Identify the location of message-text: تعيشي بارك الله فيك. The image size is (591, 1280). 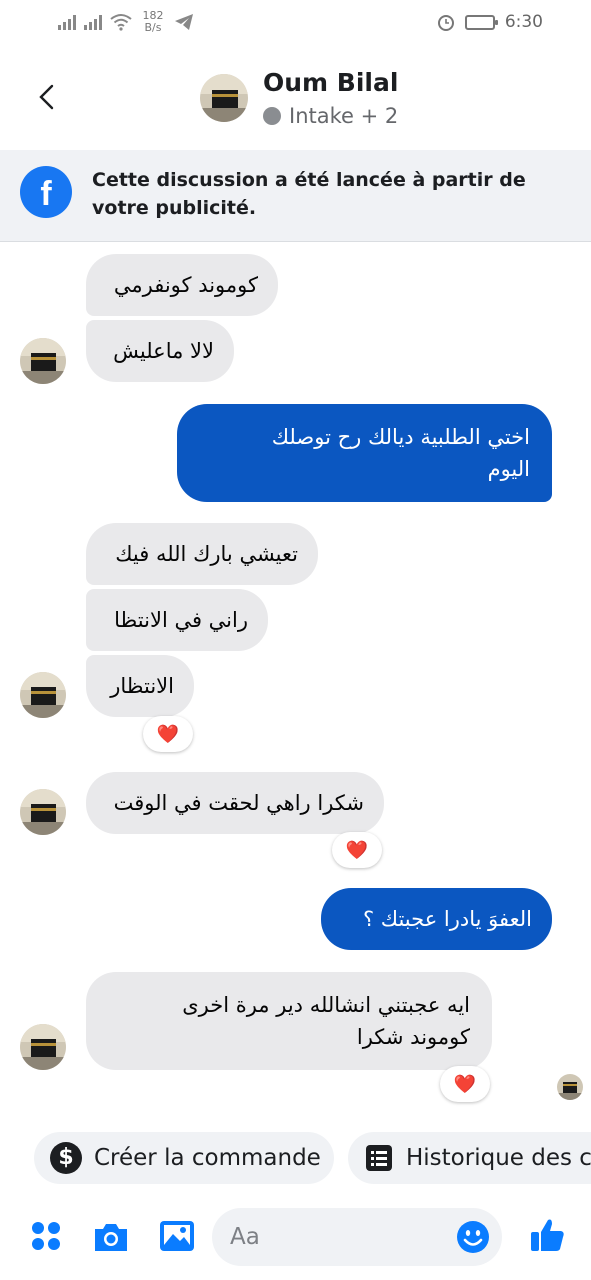
(206, 554).